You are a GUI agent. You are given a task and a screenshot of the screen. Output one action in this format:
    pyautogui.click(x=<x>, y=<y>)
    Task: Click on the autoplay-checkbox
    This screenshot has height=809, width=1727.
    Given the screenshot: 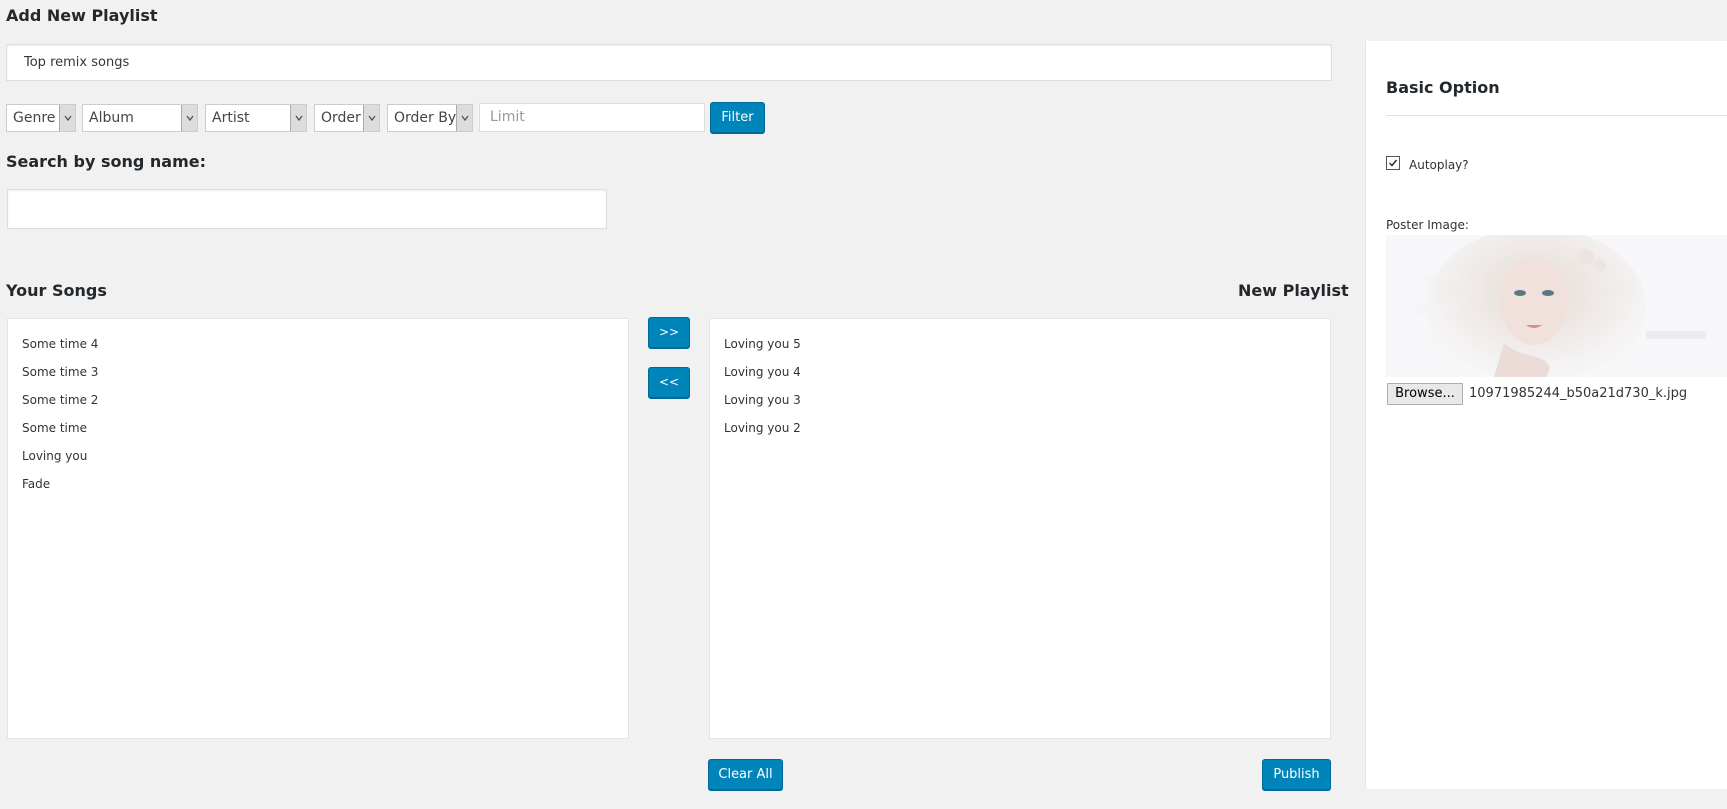 What is the action you would take?
    pyautogui.click(x=1393, y=163)
    